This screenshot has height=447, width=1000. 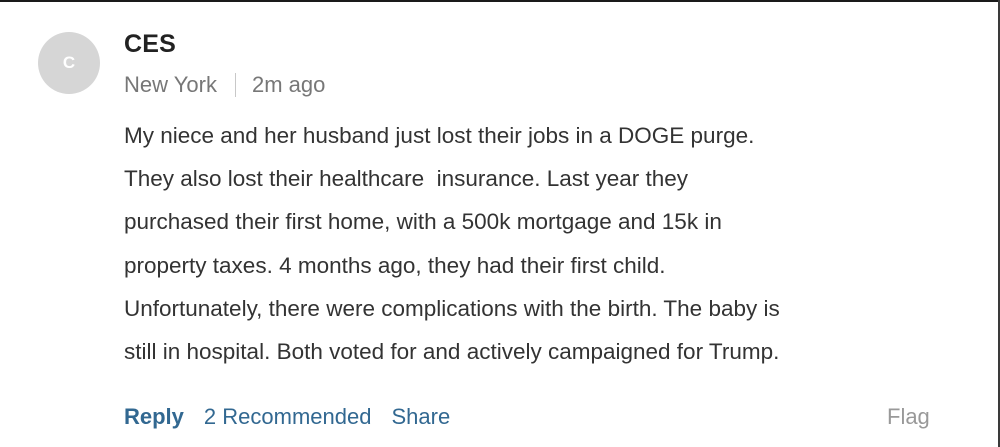 I want to click on comment-meta: New York 2m ago, so click(x=224, y=85).